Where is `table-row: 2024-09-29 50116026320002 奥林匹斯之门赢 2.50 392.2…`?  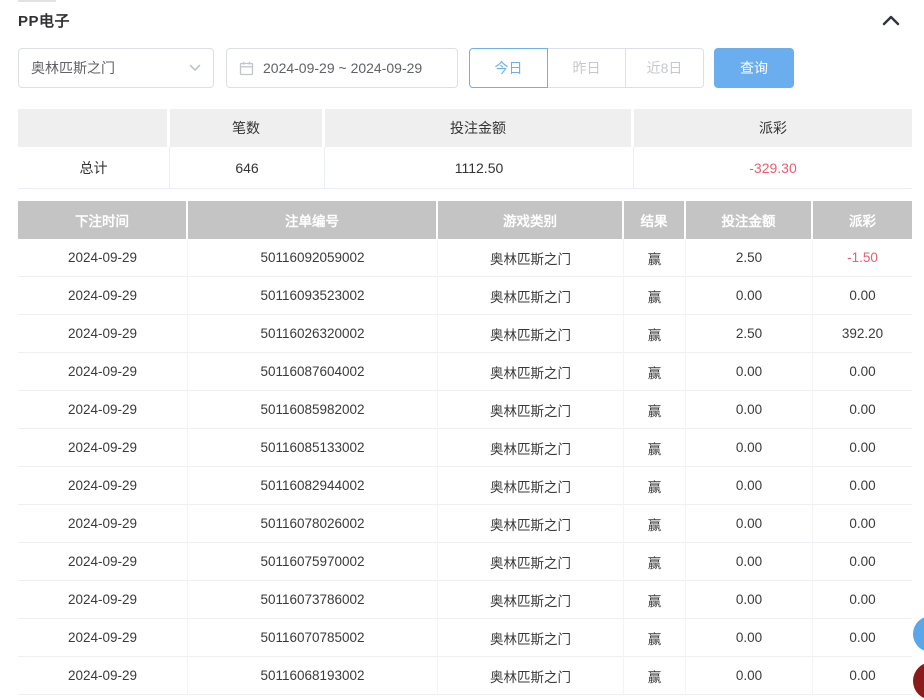
table-row: 2024-09-29 50116026320002 奥林匹斯之门赢 2.50 392.2… is located at coordinates (465, 334).